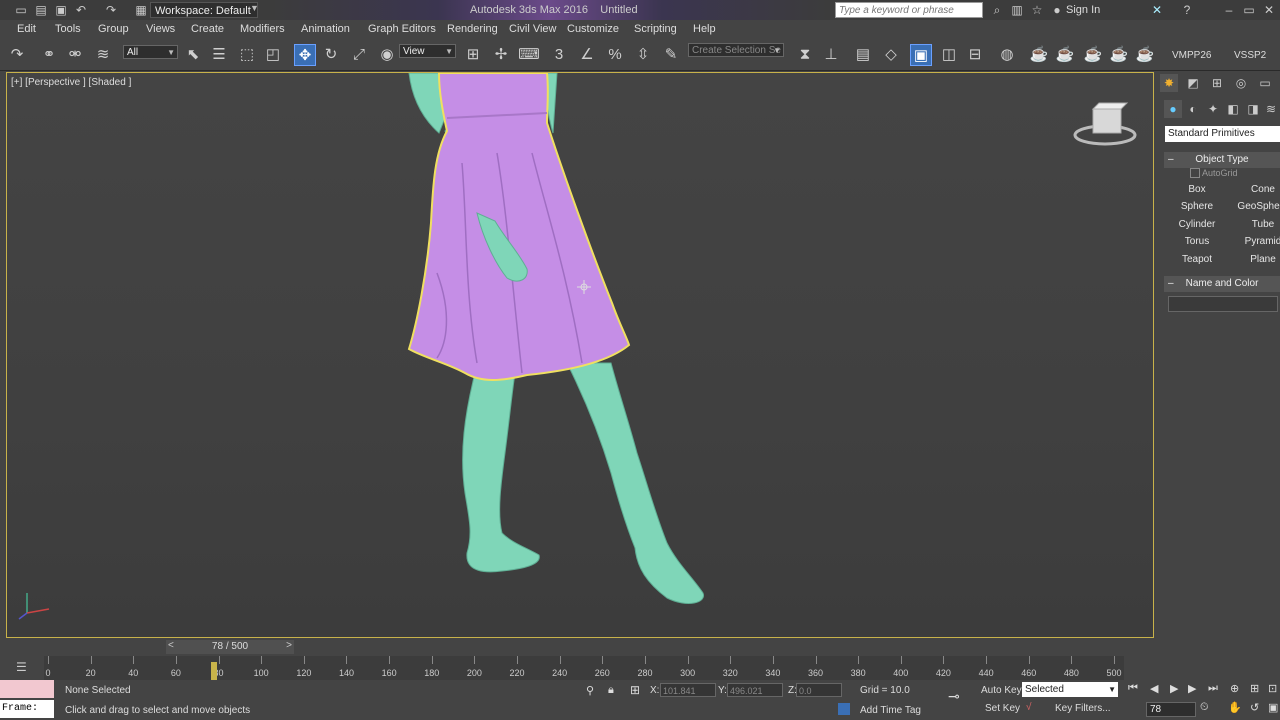  What do you see at coordinates (635, 690) in the screenshot?
I see `absolute-mode-icon: ⊞` at bounding box center [635, 690].